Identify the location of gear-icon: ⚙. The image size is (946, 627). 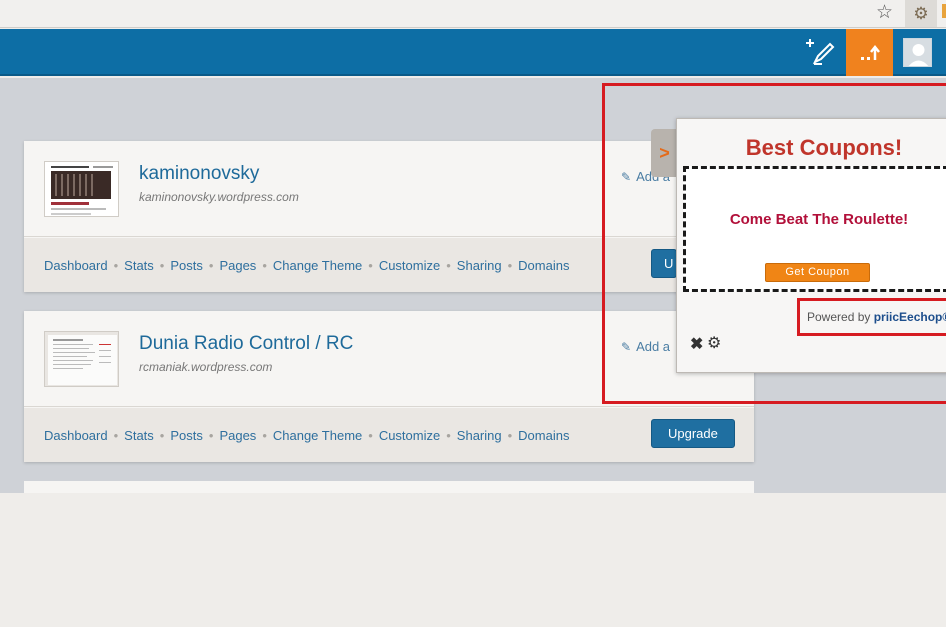
(921, 13).